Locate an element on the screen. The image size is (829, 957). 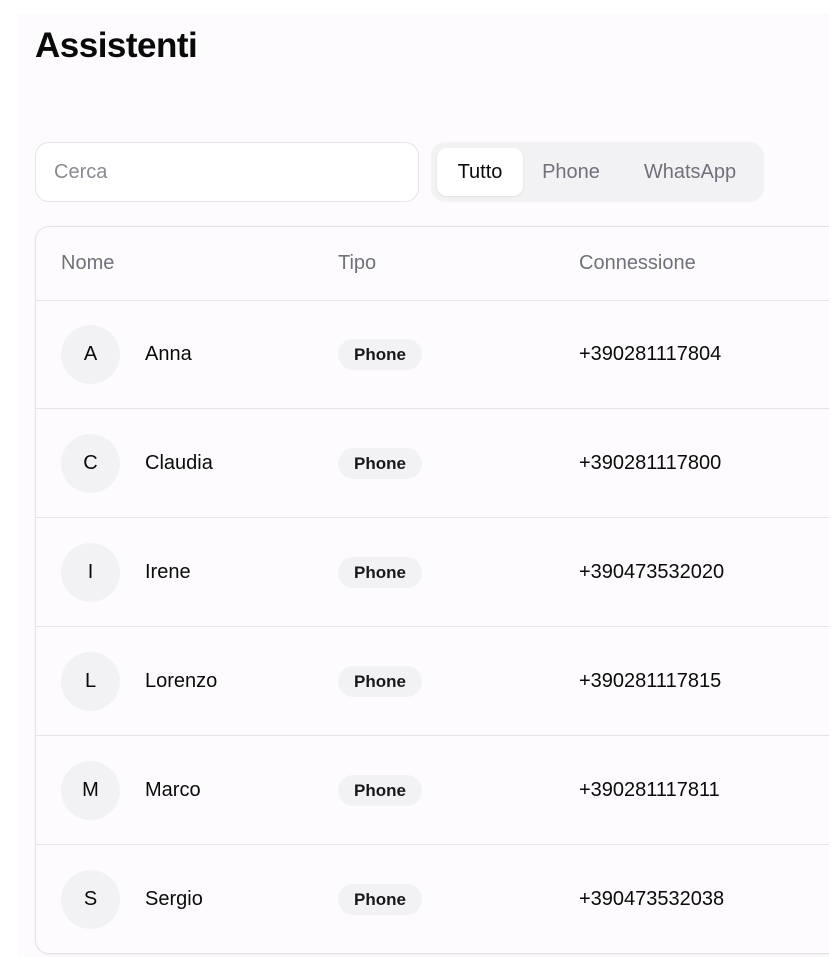
assistant-name: Anna is located at coordinates (168, 354).